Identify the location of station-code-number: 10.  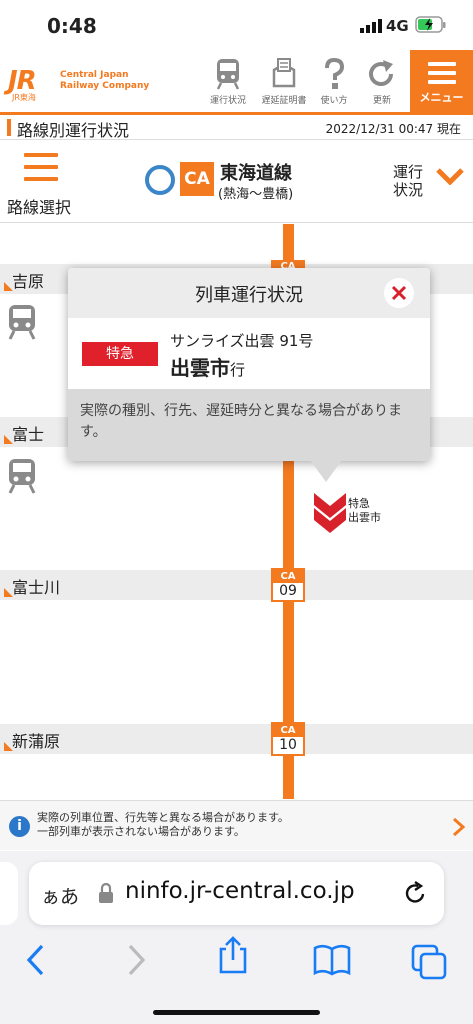
(288, 745).